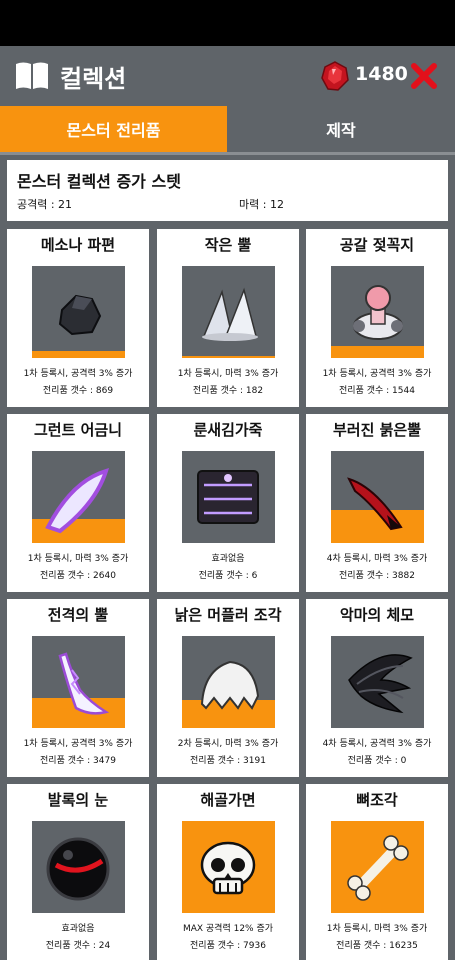 This screenshot has height=960, width=455. Describe the element at coordinates (78, 800) in the screenshot. I see `loot-name: 발록의 눈` at that location.